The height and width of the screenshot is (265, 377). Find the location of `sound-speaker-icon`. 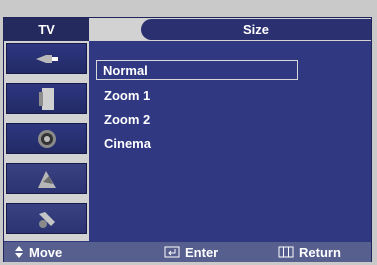

sound-speaker-icon is located at coordinates (46, 138).